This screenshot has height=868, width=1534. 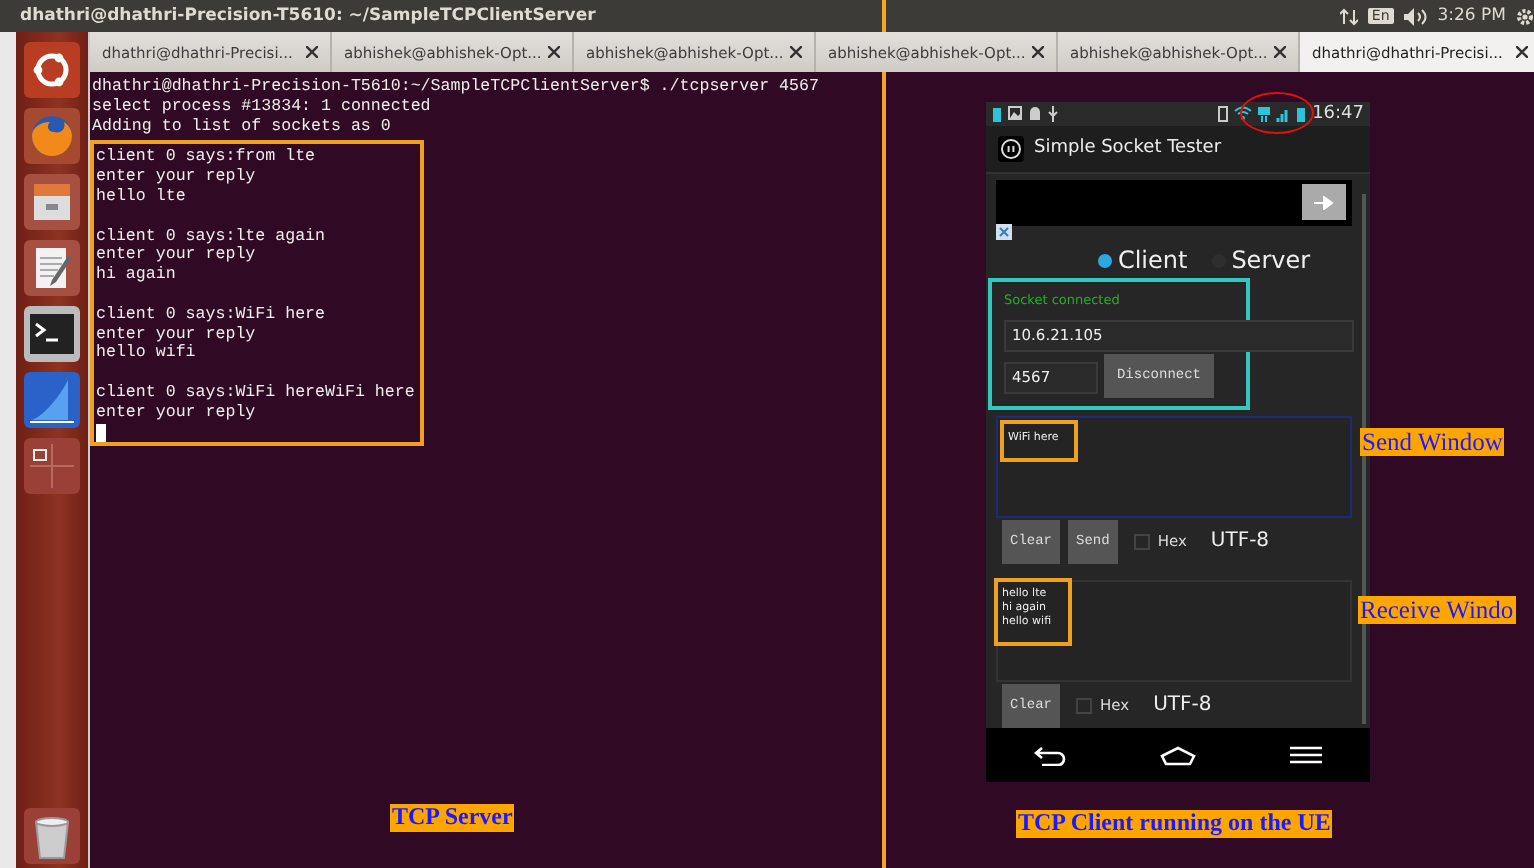 What do you see at coordinates (1471, 16) in the screenshot?
I see `clock: 3:26 PM` at bounding box center [1471, 16].